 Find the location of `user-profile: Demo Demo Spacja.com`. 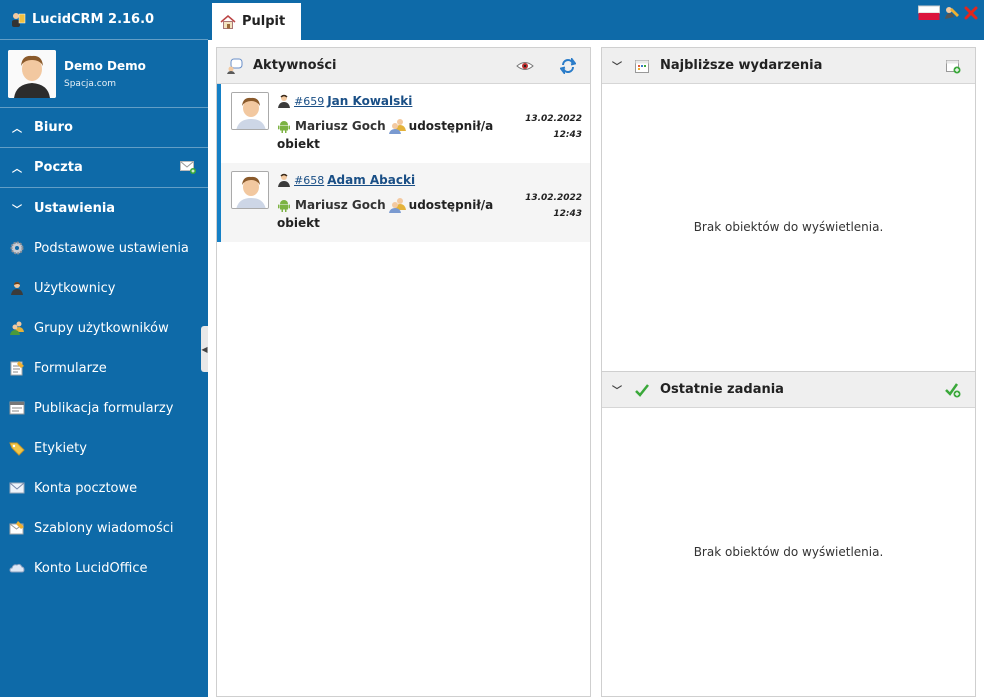

user-profile: Demo Demo Spacja.com is located at coordinates (104, 74).